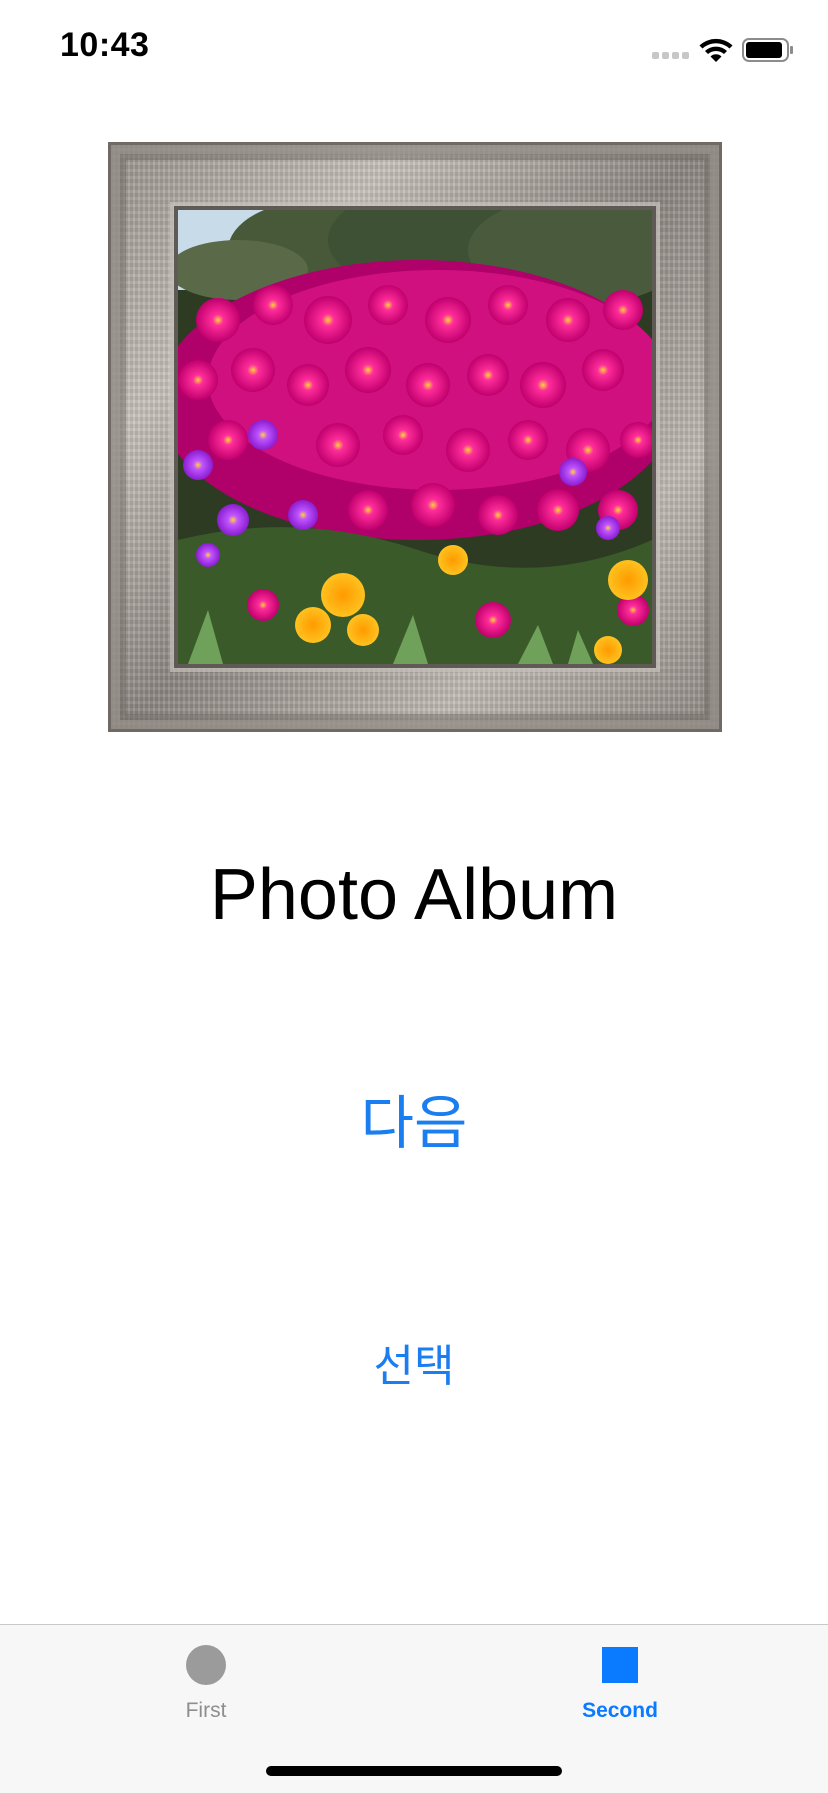  Describe the element at coordinates (620, 1710) in the screenshot. I see `tab-second-label: Second` at that location.